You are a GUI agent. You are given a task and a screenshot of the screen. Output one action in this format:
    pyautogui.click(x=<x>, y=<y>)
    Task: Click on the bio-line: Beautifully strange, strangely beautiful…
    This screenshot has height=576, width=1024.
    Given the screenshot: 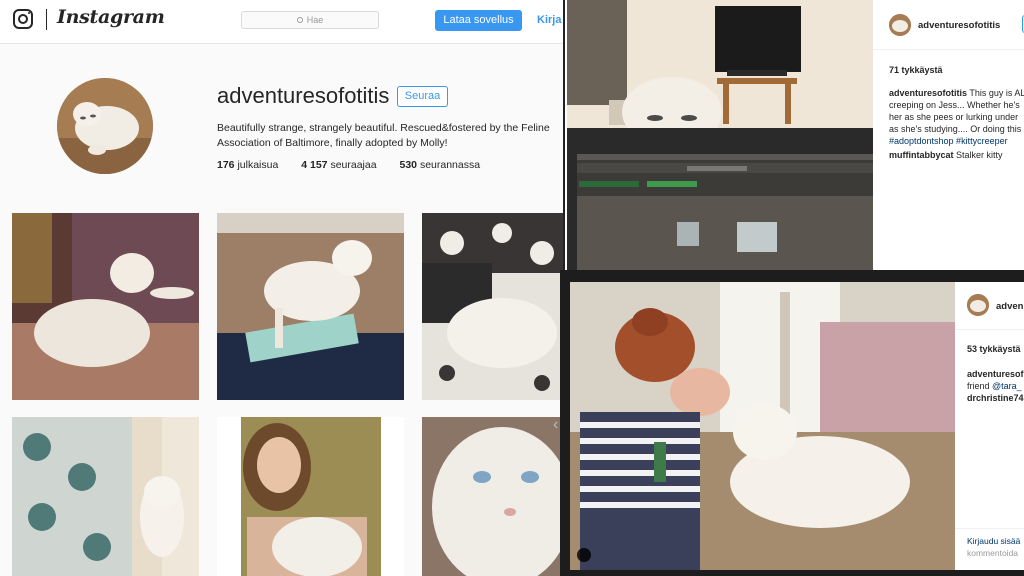 What is the action you would take?
    pyautogui.click(x=383, y=128)
    